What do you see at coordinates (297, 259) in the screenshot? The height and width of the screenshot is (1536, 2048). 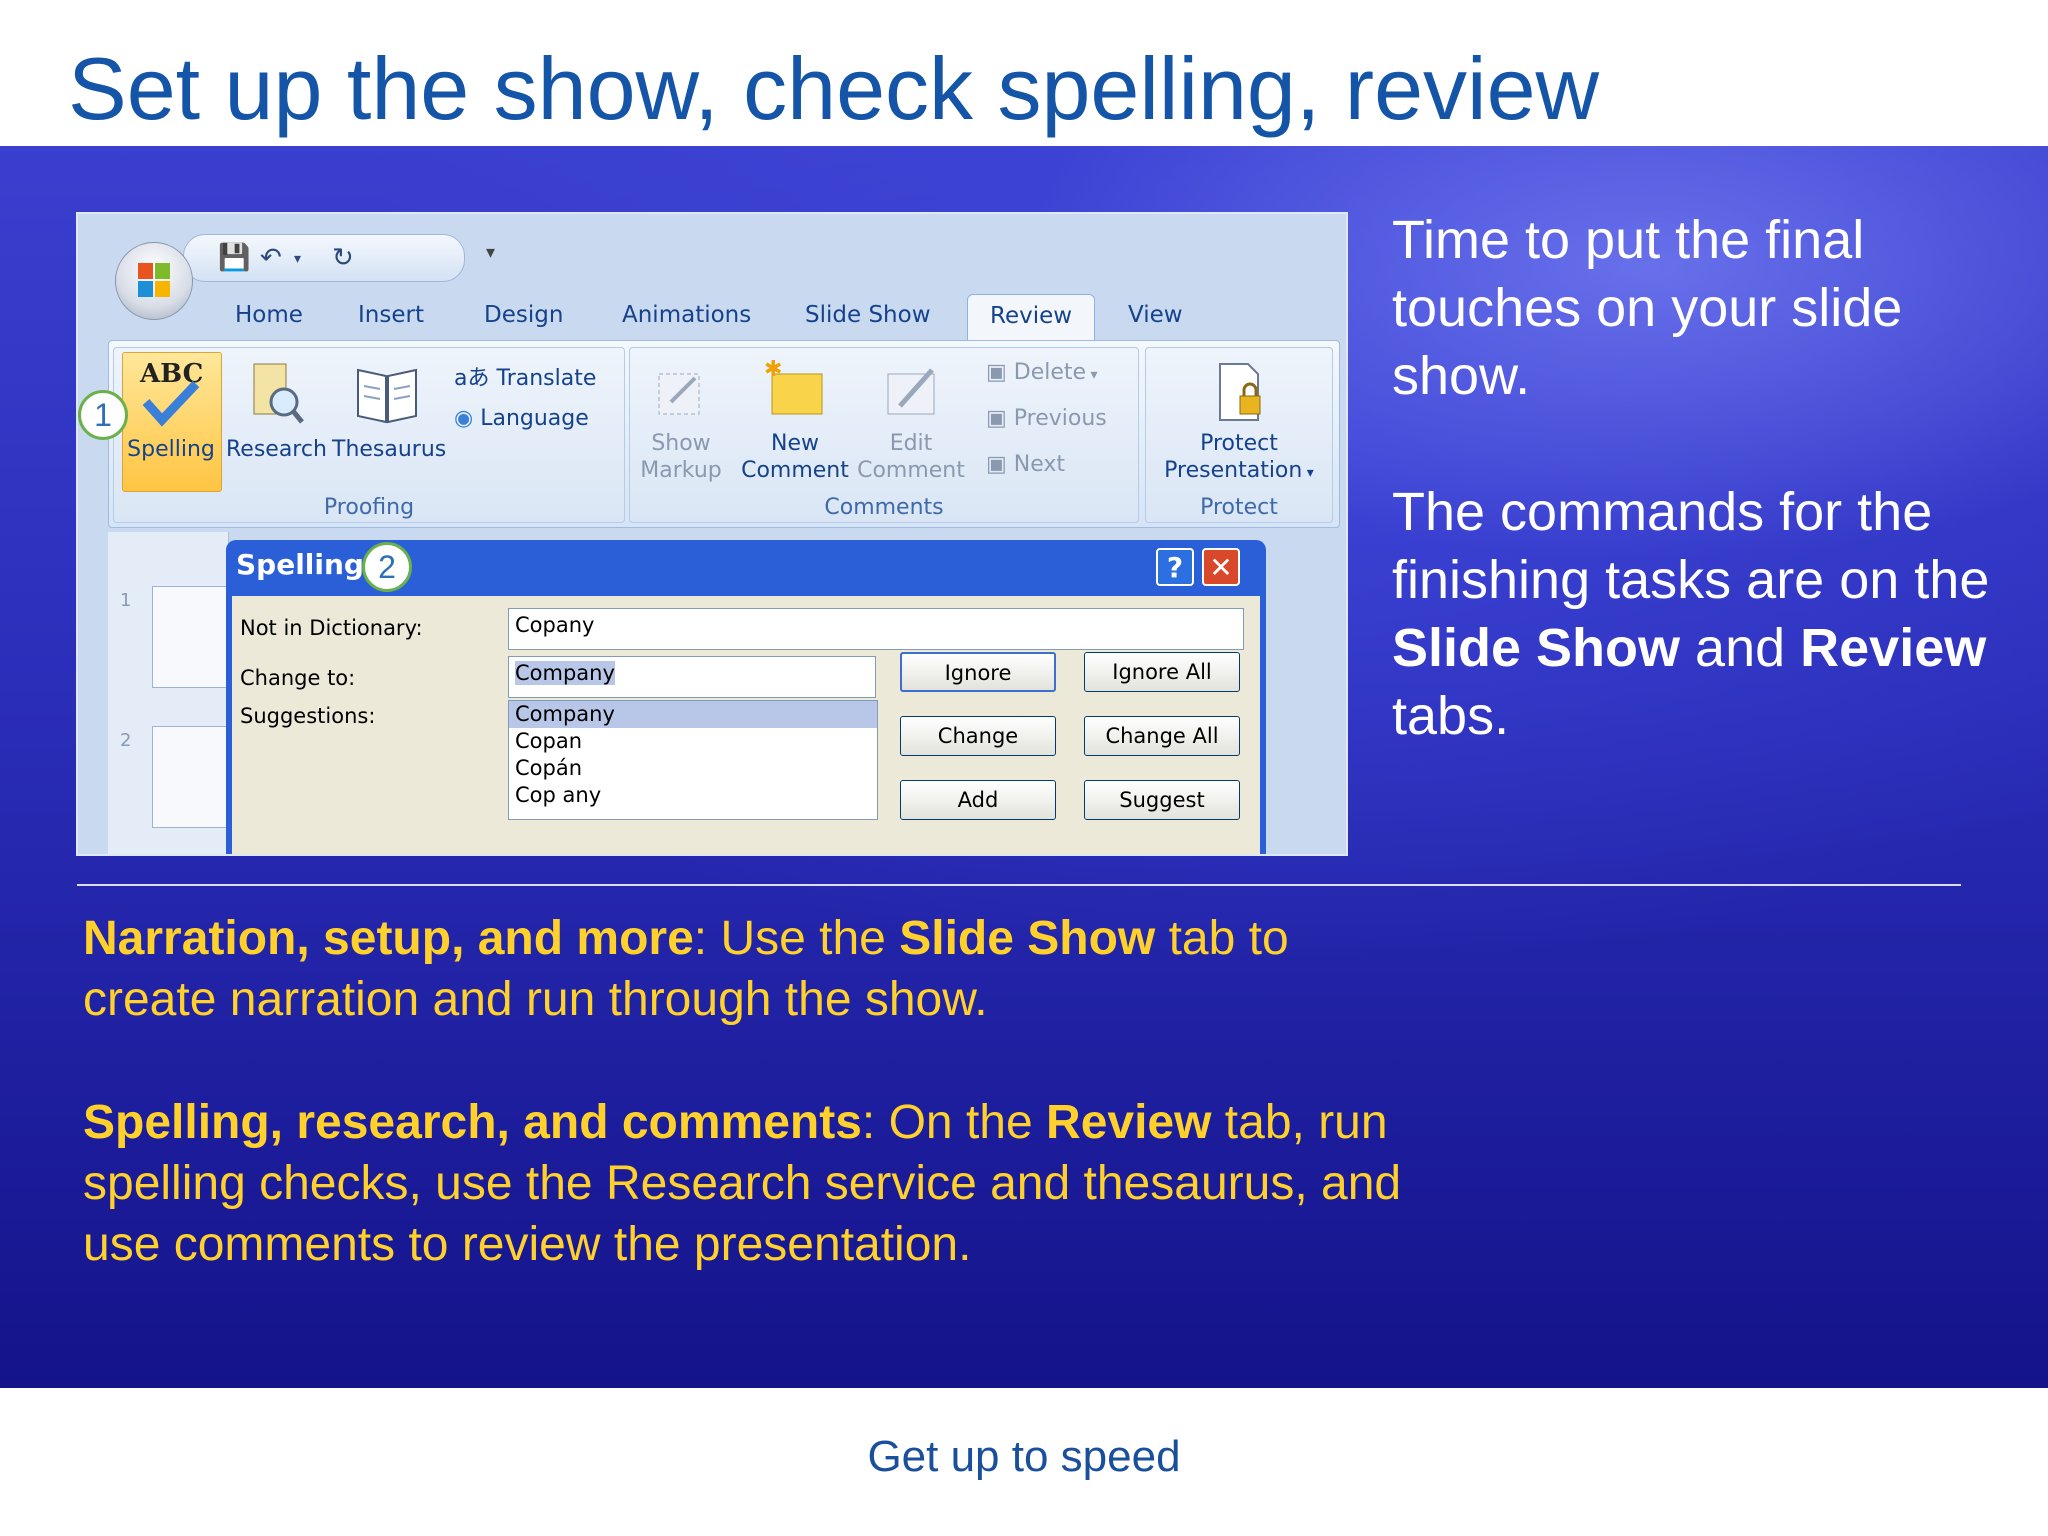 I see `undo-dropdown-icon: ▾` at bounding box center [297, 259].